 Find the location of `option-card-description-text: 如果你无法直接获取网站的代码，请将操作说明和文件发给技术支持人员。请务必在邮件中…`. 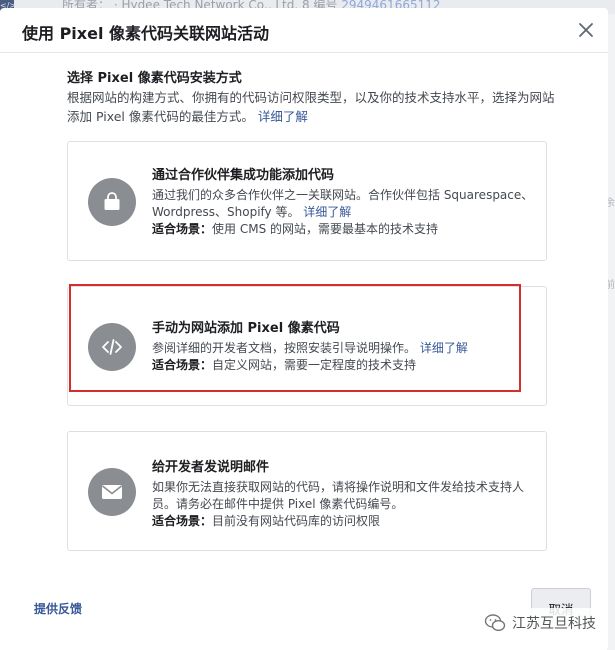

option-card-description-text: 如果你无法直接获取网站的代码，请将操作说明和文件发给技术支持人员。请务必在邮件中… is located at coordinates (338, 495).